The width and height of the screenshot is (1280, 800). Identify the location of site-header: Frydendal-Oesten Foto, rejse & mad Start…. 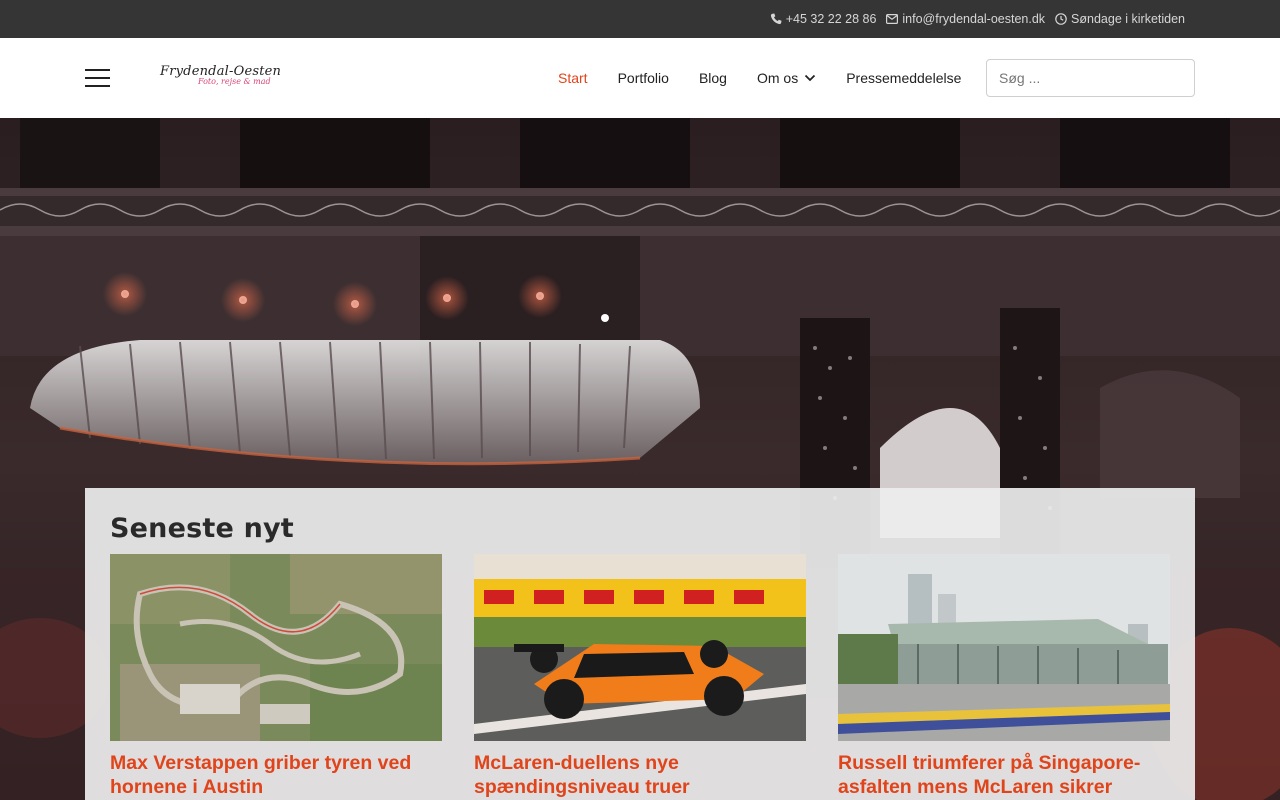
(640, 78).